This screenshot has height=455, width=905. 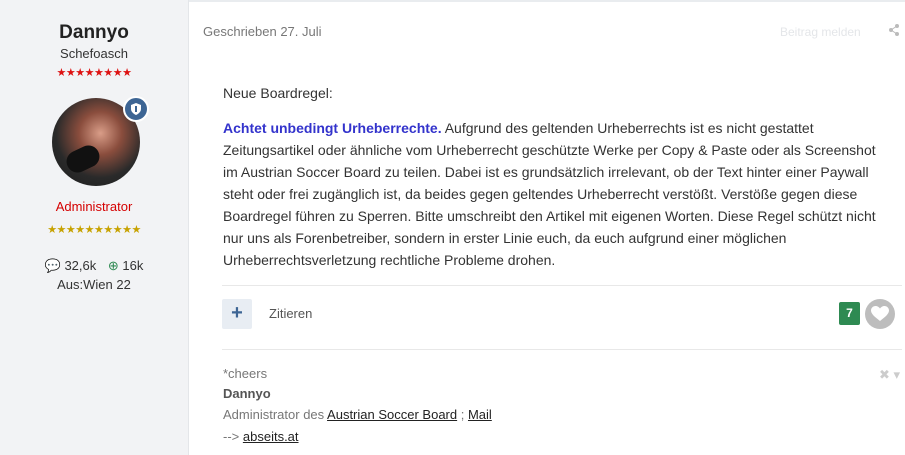 I want to click on mail-link: Mail, so click(x=480, y=414).